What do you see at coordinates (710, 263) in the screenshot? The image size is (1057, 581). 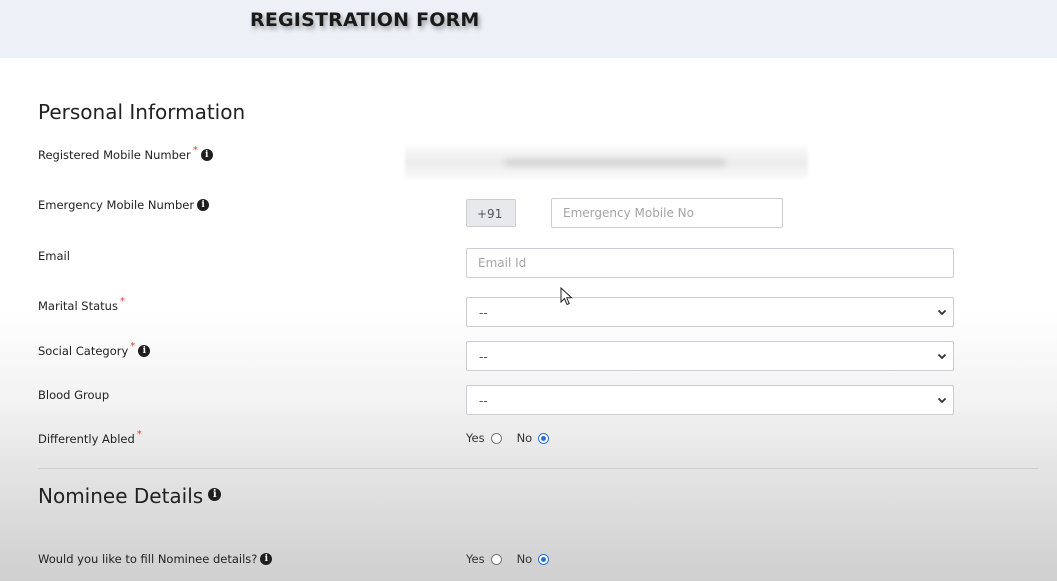 I see `email-input` at bounding box center [710, 263].